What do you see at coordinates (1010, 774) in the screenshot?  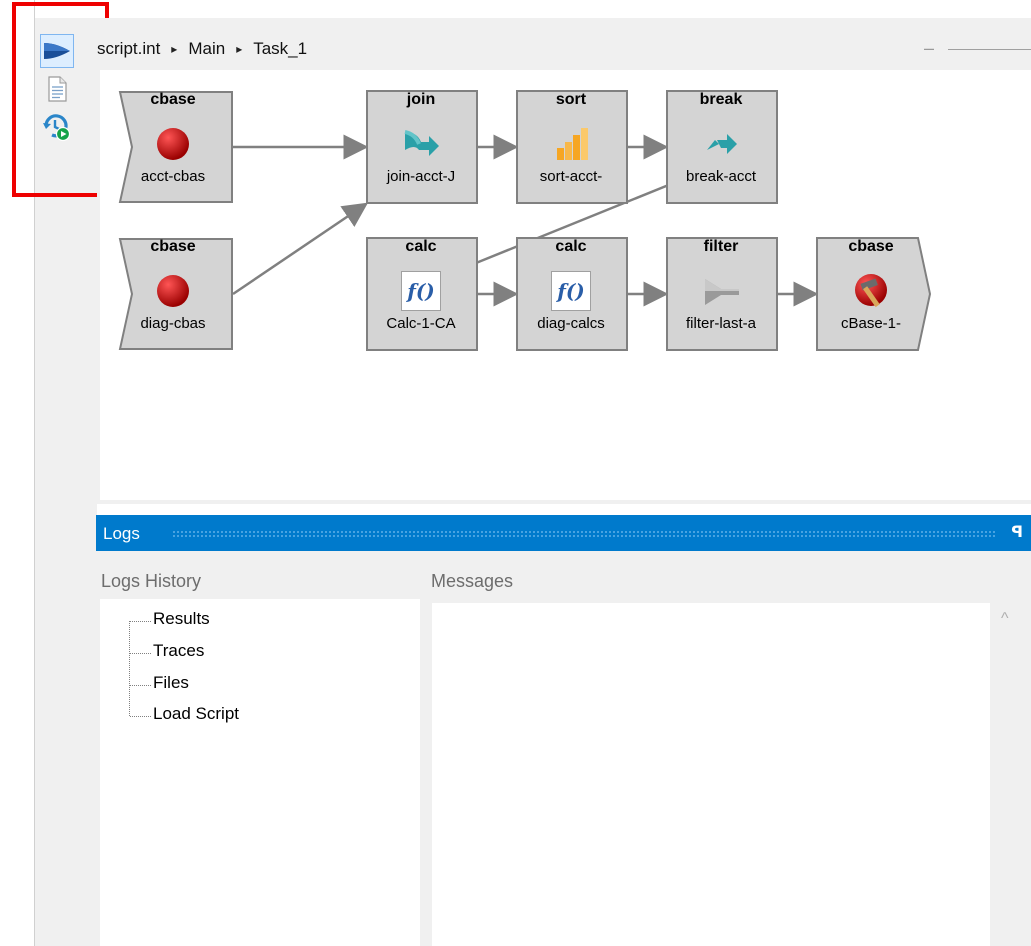 I see `messages-scrollbar` at bounding box center [1010, 774].